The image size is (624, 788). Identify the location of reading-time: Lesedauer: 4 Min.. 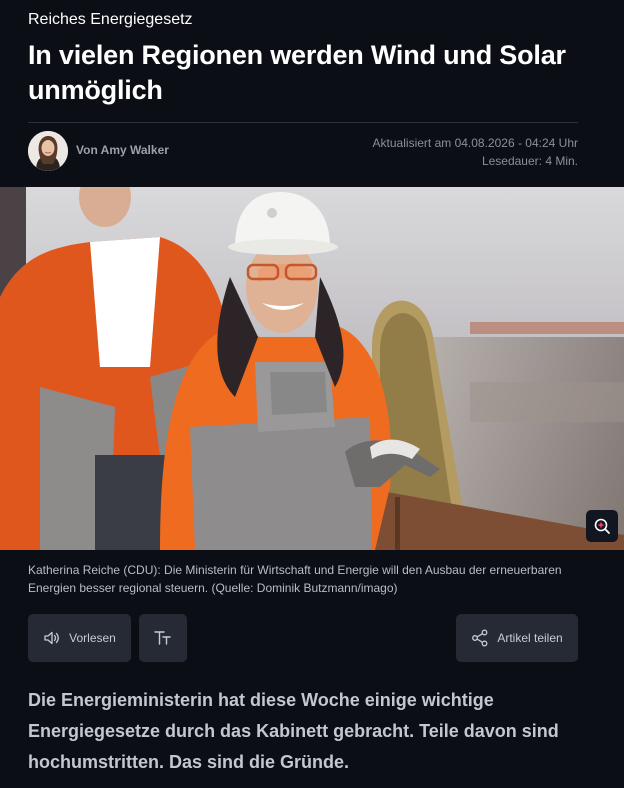
(529, 161).